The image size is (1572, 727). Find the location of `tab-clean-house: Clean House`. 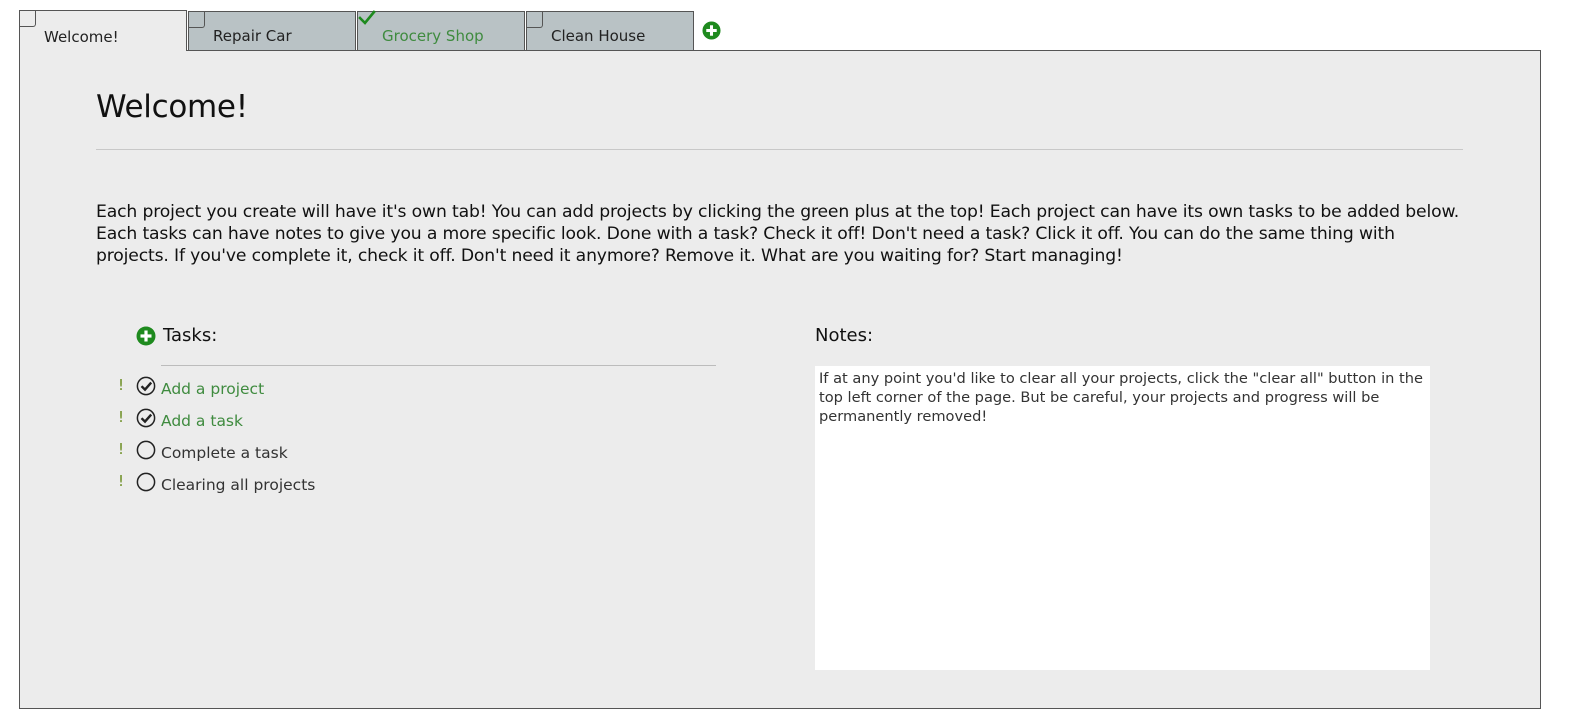

tab-clean-house: Clean House is located at coordinates (610, 31).